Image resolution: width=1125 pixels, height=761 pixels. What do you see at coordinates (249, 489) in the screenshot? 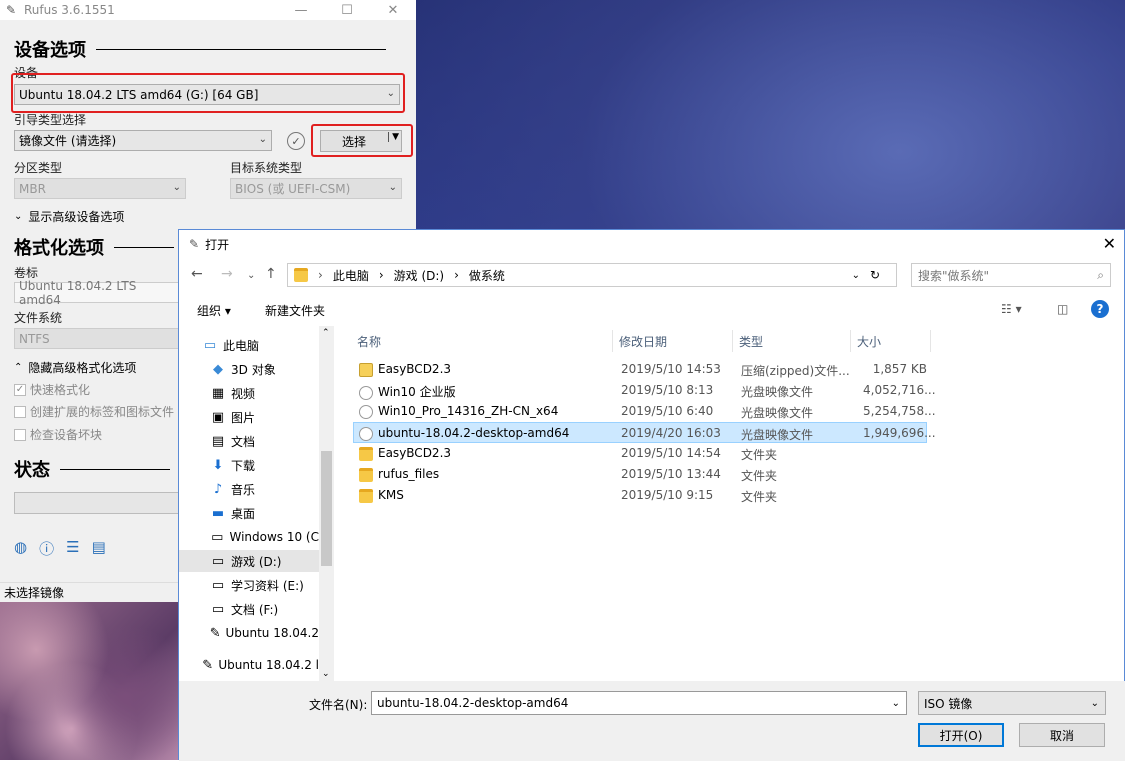
I see `nav-item-music: ♪ 音乐` at bounding box center [249, 489].